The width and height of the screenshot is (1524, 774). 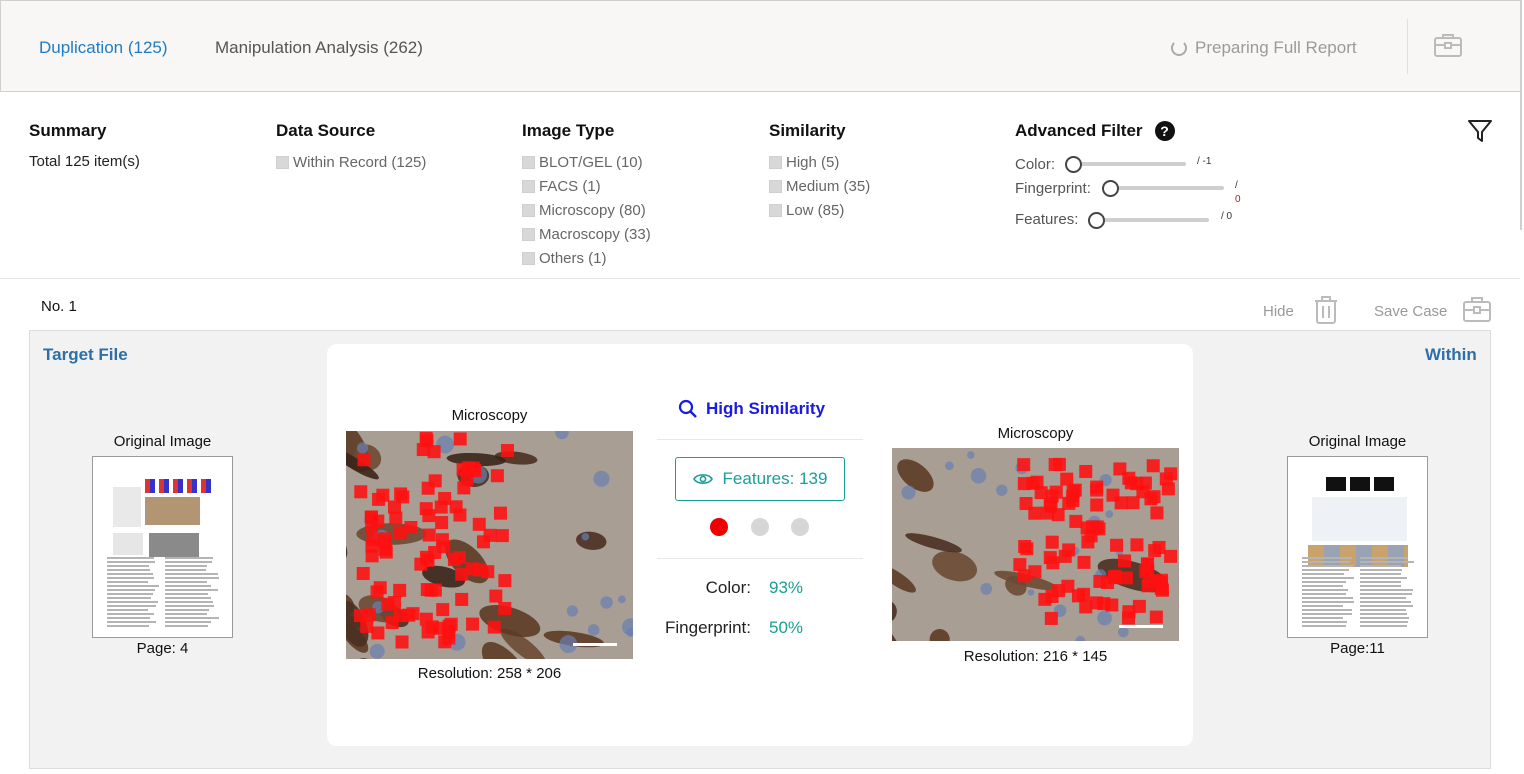 I want to click on color-slider-value: / -1, so click(x=1204, y=161).